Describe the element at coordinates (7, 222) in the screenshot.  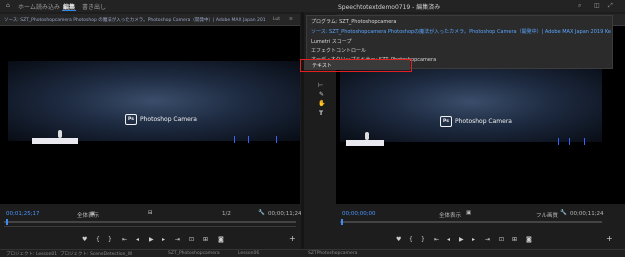
I see `source-playhead` at that location.